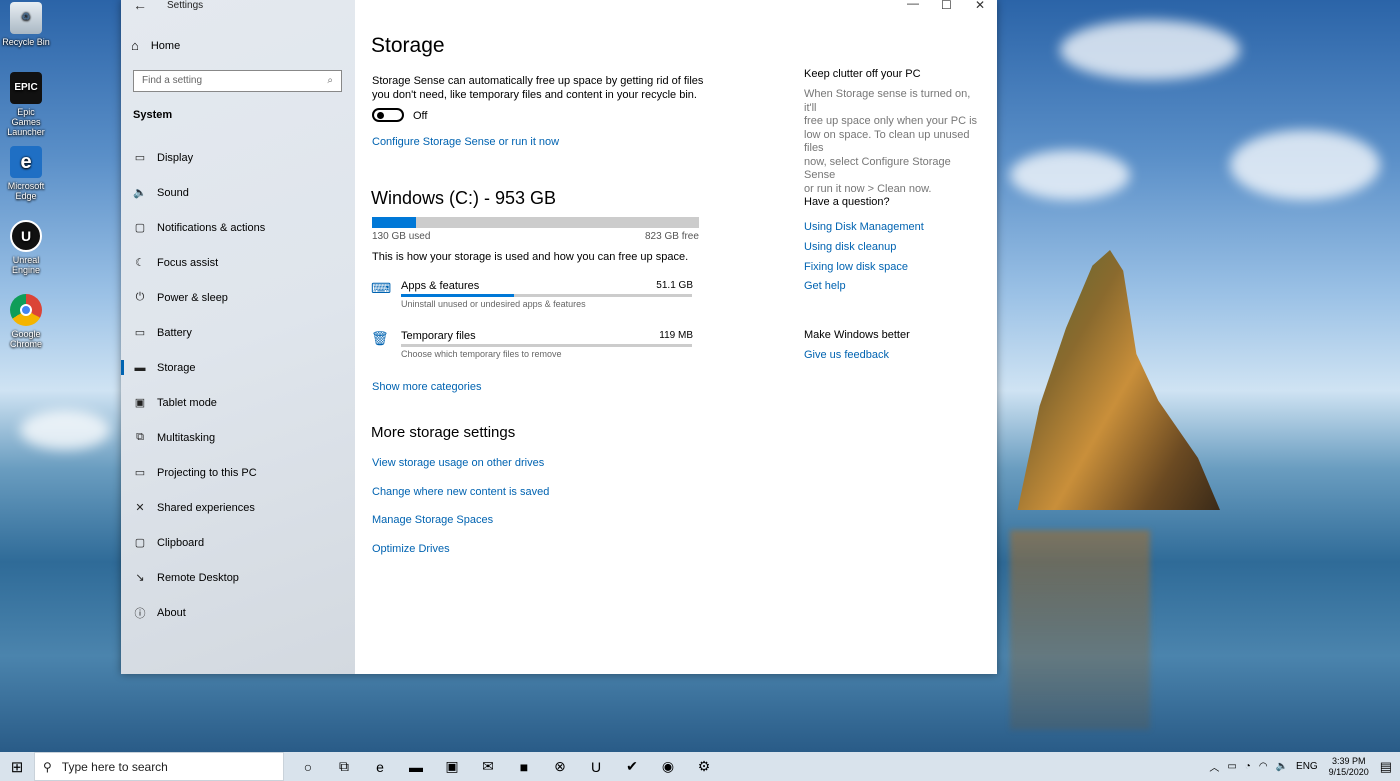 This screenshot has height=781, width=1400. Describe the element at coordinates (388, 115) in the screenshot. I see `storage-sense-toggle` at that location.